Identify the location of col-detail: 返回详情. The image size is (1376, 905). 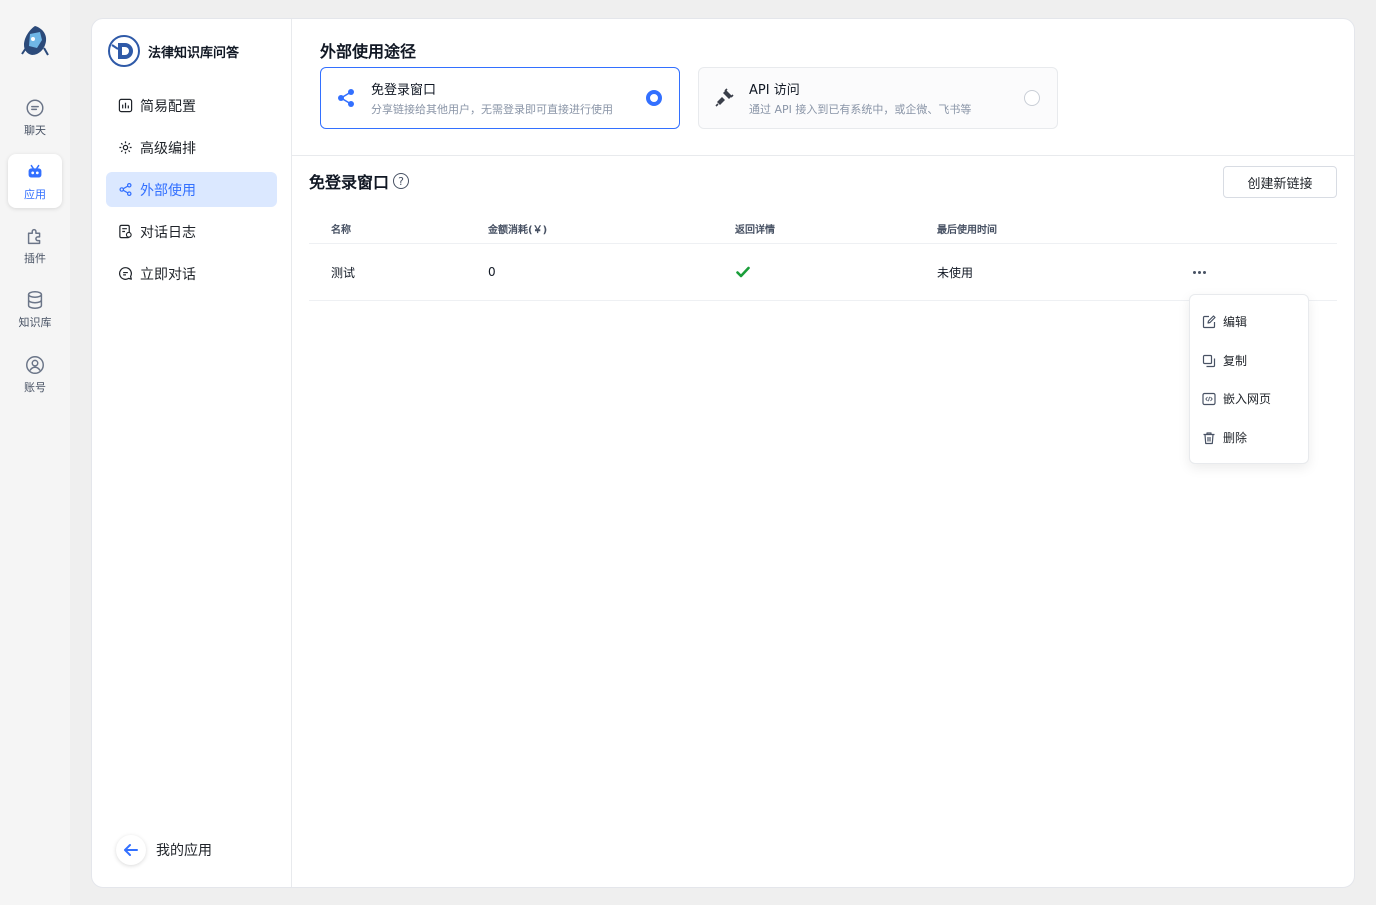
(755, 230).